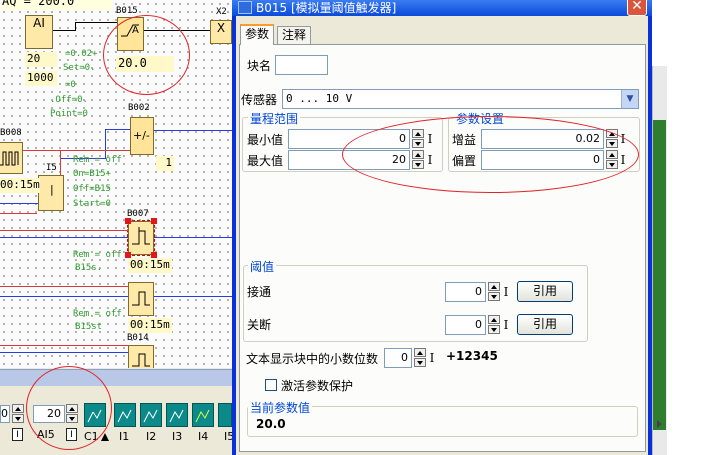  Describe the element at coordinates (165, 163) in the screenshot. I see `b002-value: 1` at that location.